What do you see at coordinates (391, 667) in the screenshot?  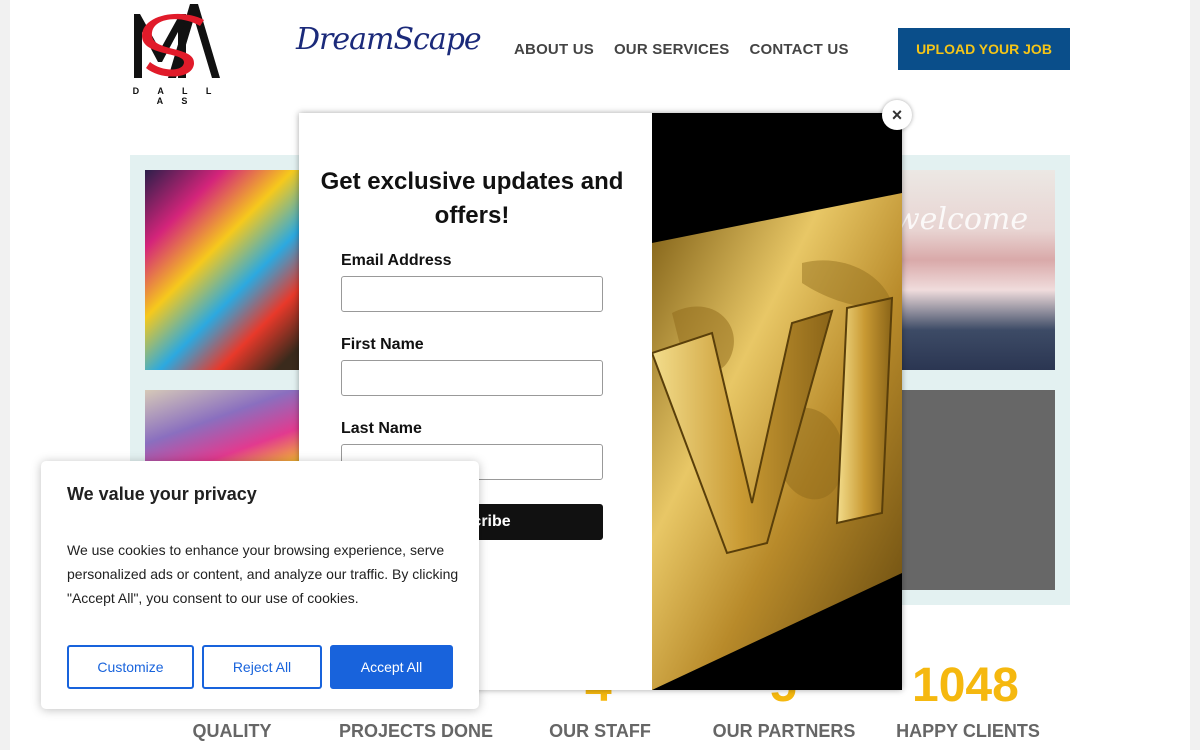 I see `accept-all-button: Accept All` at bounding box center [391, 667].